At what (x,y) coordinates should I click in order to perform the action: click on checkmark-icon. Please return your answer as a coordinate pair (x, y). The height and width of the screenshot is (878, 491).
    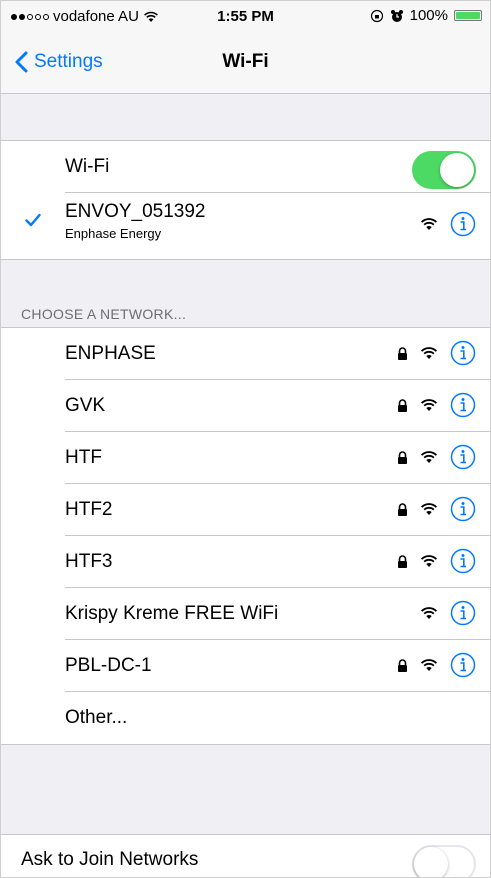
    Looking at the image, I should click on (33, 220).